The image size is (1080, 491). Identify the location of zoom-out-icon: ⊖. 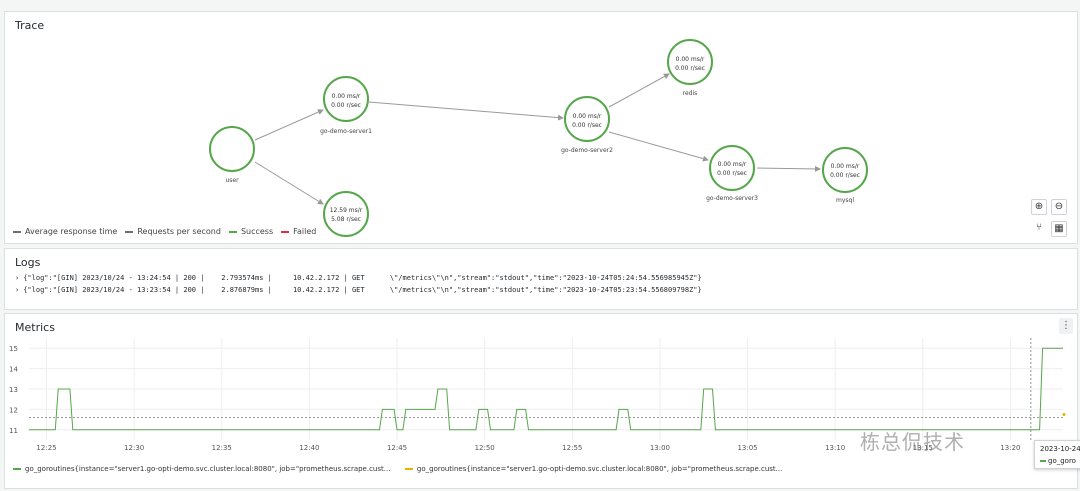
(1059, 206).